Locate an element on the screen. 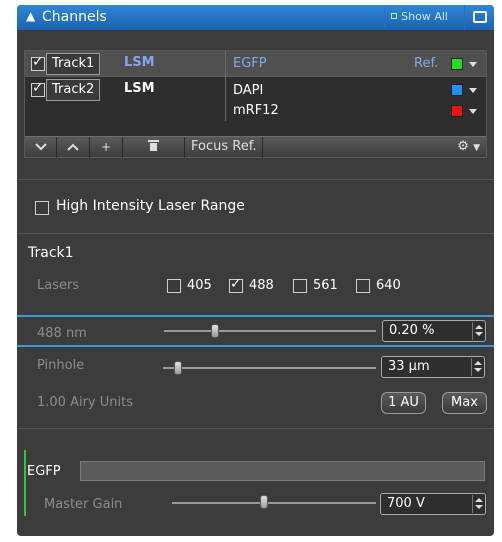 This screenshot has width=502, height=542. egfp-color-dropdown-icon is located at coordinates (473, 64).